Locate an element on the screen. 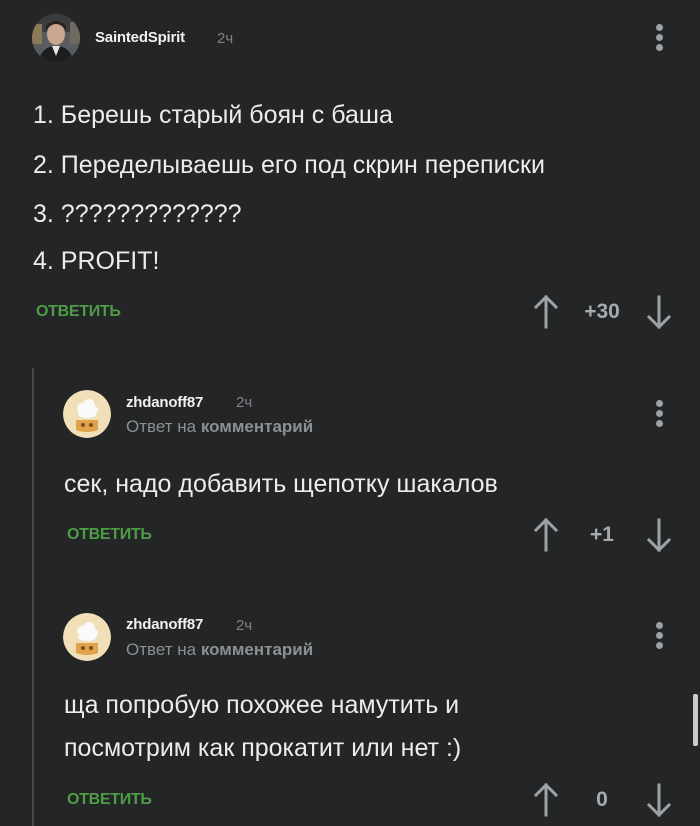  scrollbar-thumb is located at coordinates (695, 720).